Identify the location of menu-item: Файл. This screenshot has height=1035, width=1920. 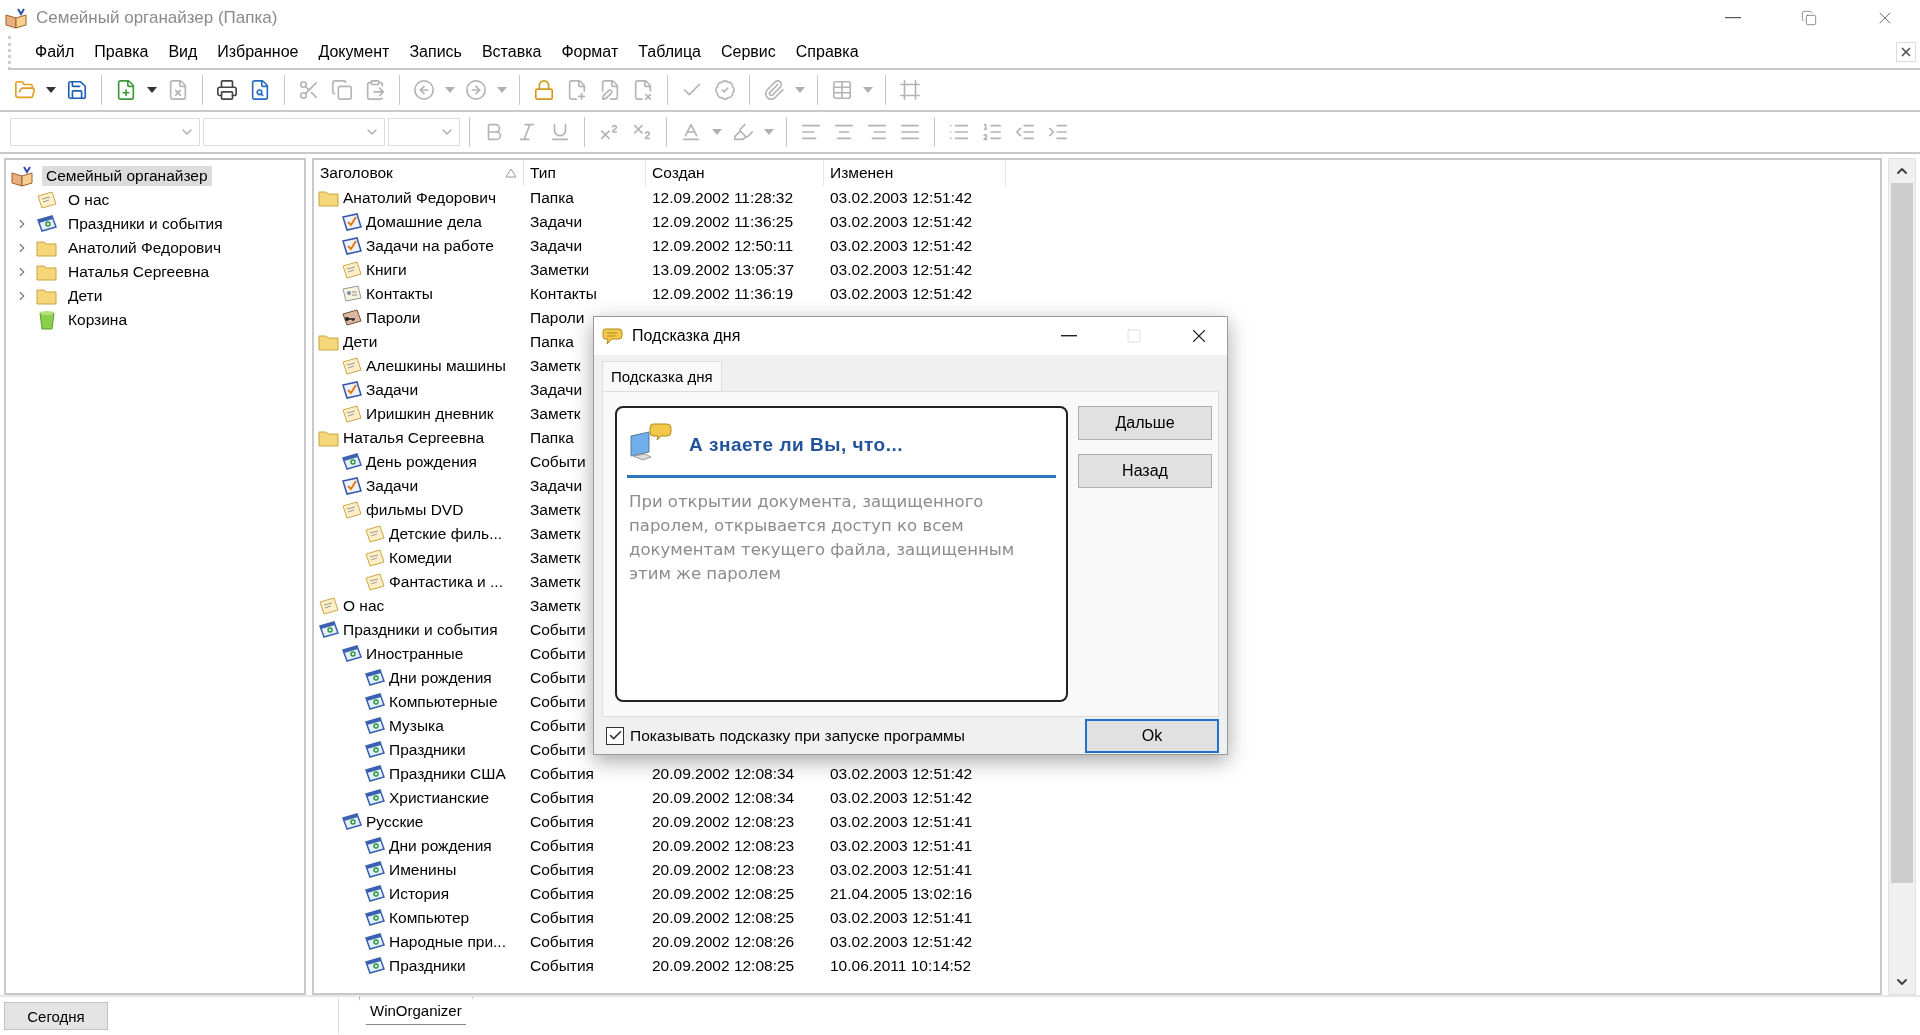
(55, 52).